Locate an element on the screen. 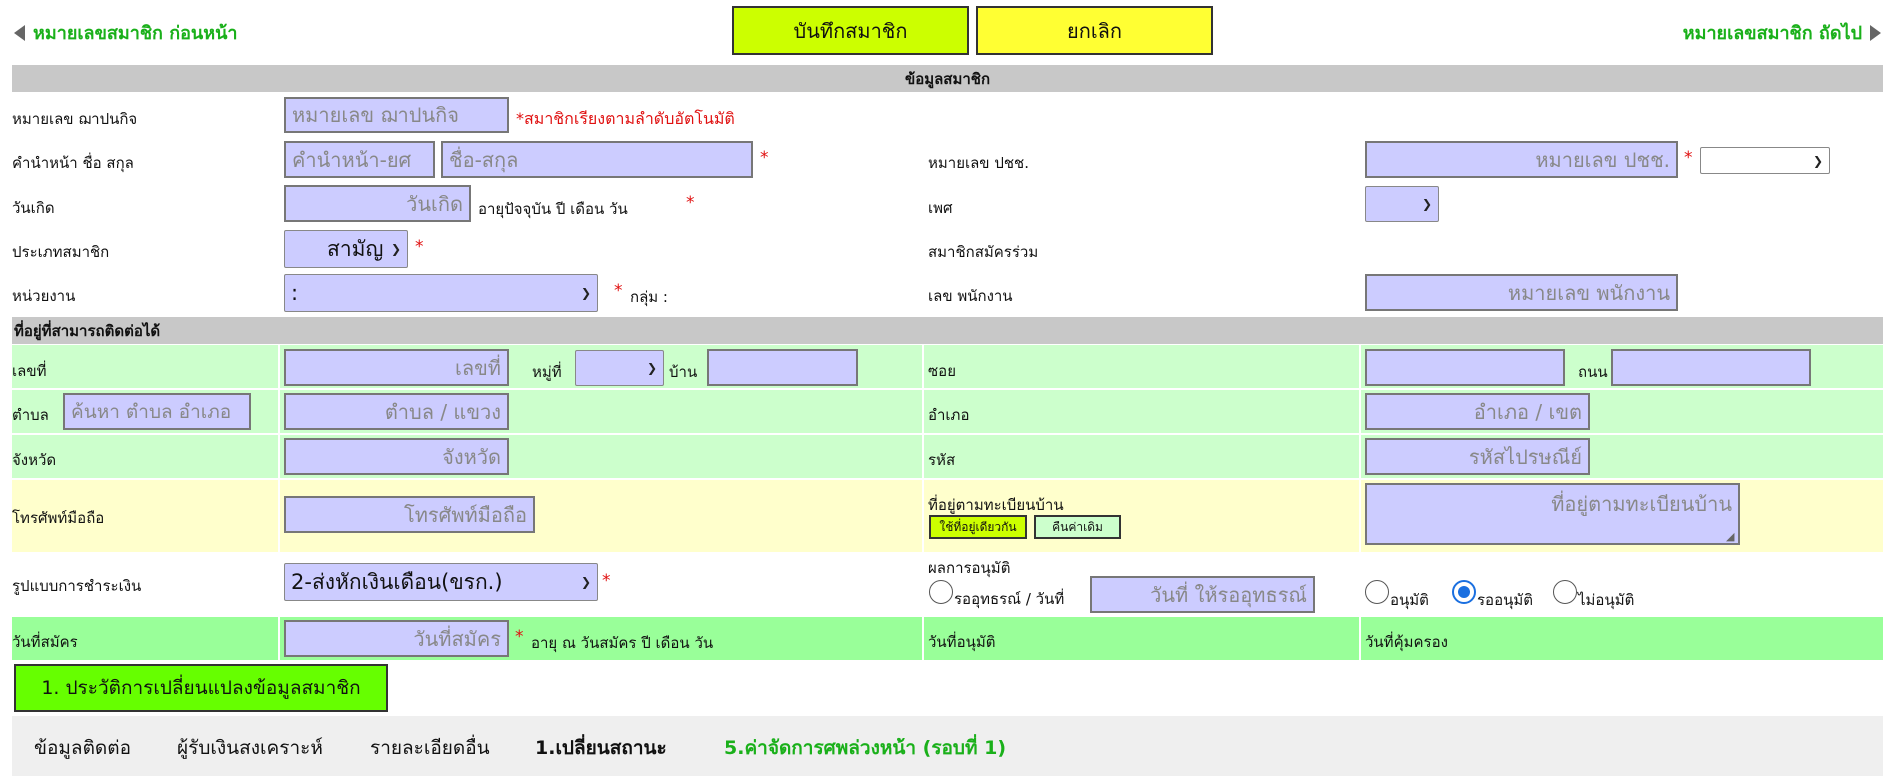  fapankit-label: หมายเลข ฌาปนกิจ is located at coordinates (75, 119).